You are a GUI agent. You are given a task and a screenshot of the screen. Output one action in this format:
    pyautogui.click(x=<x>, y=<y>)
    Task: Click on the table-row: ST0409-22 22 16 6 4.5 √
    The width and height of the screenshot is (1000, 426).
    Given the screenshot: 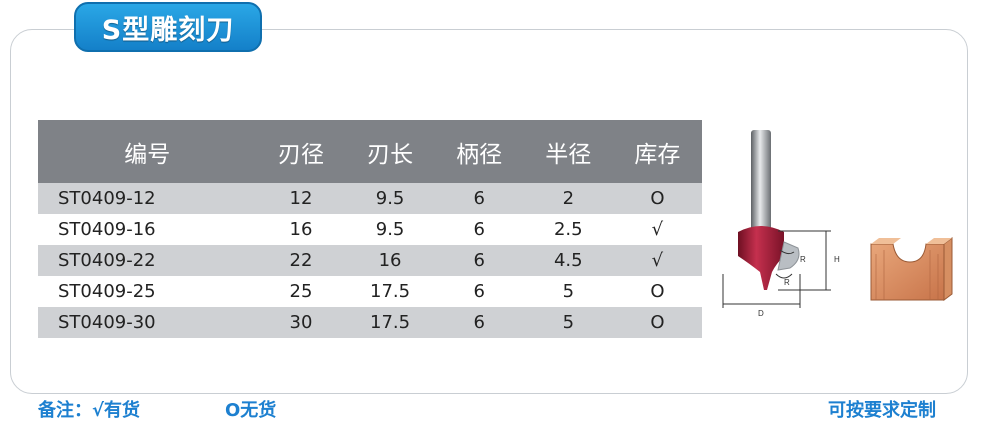 What is the action you would take?
    pyautogui.click(x=370, y=260)
    